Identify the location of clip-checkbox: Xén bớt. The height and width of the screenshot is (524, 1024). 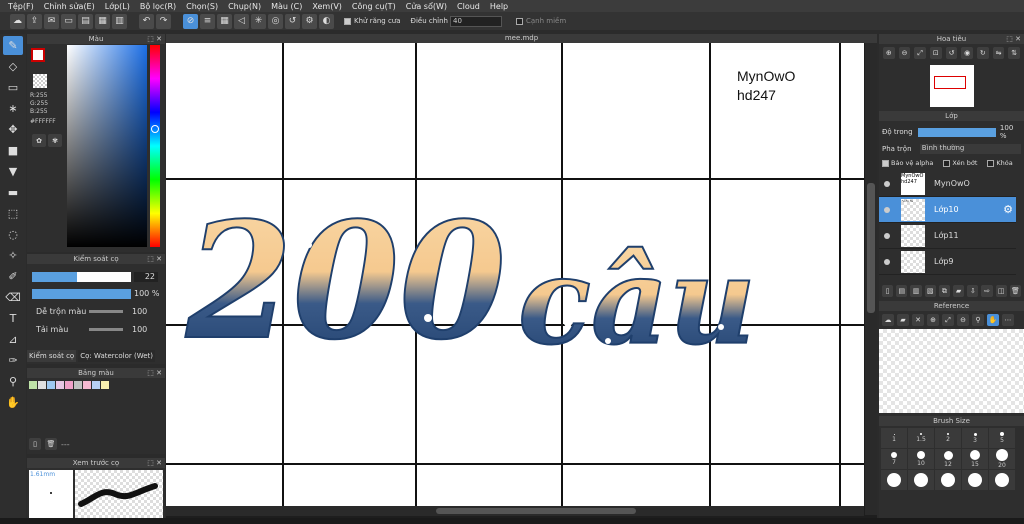
(960, 163).